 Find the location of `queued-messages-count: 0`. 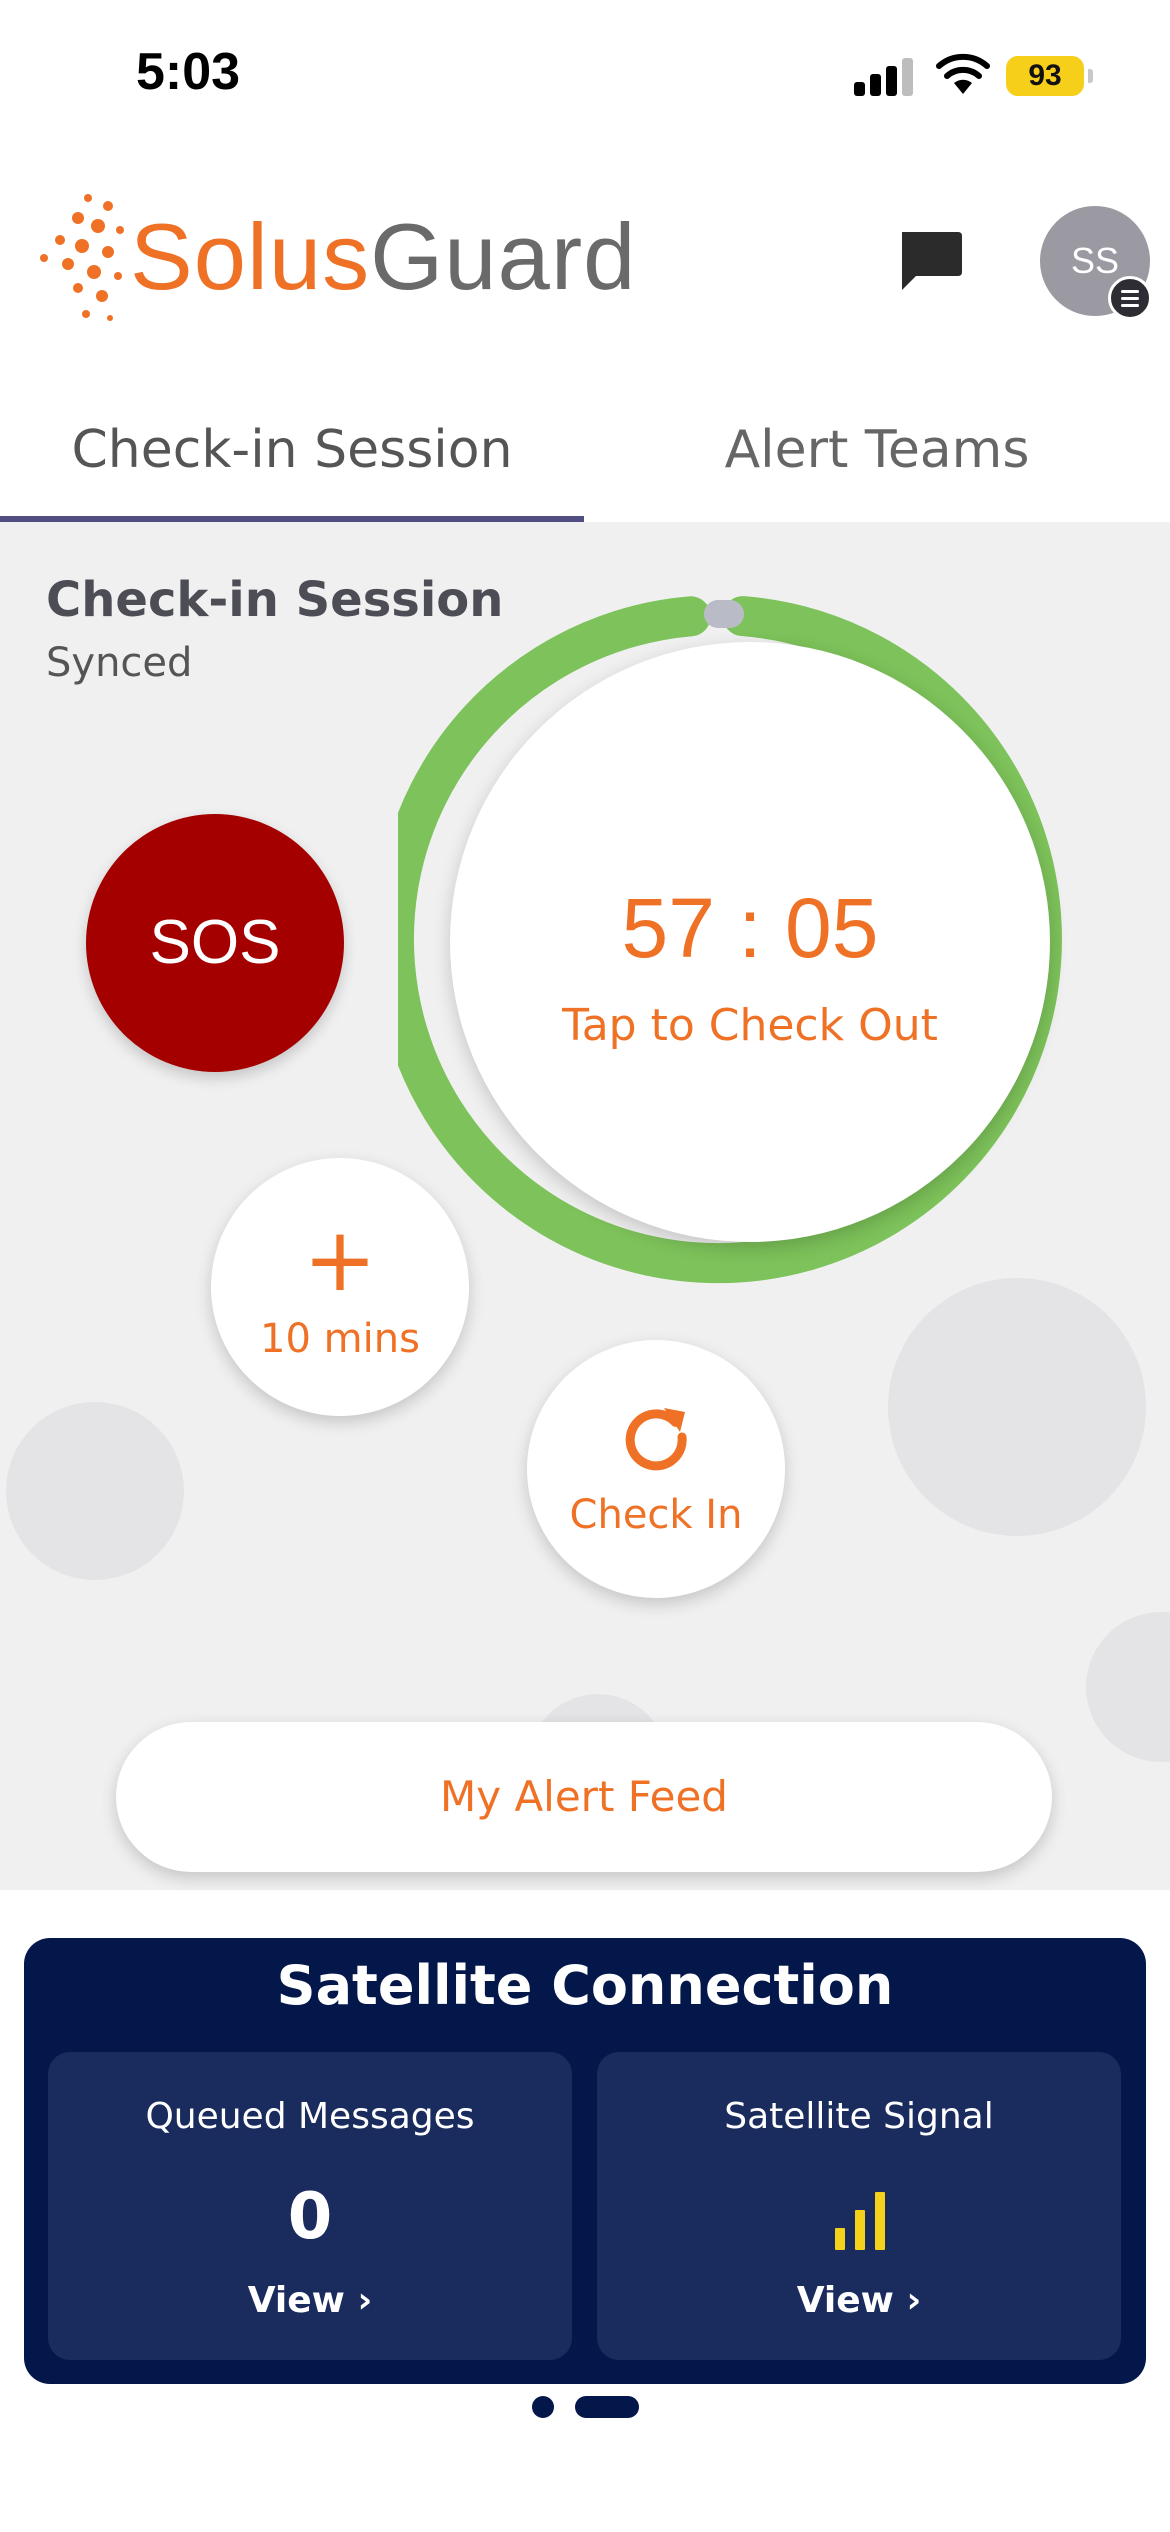

queued-messages-count: 0 is located at coordinates (310, 2217).